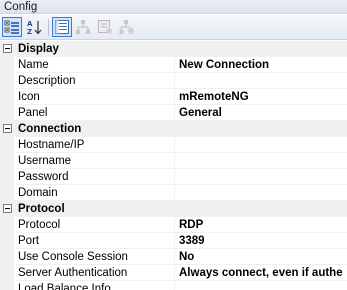 Image resolution: width=347 pixels, height=290 pixels. I want to click on default-inheritance-button, so click(127, 27).